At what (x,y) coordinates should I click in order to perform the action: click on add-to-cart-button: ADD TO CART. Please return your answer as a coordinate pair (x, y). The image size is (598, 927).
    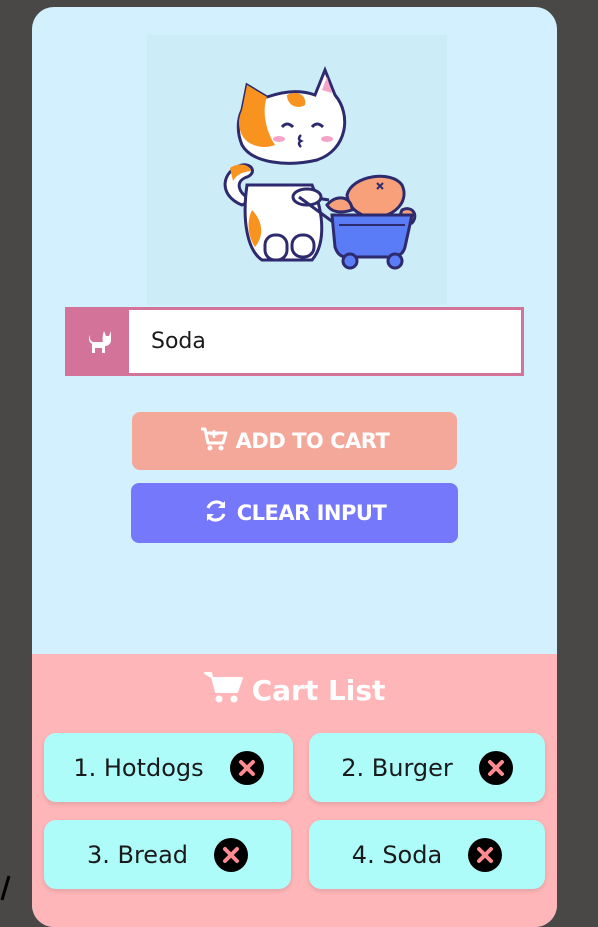
    Looking at the image, I should click on (294, 441).